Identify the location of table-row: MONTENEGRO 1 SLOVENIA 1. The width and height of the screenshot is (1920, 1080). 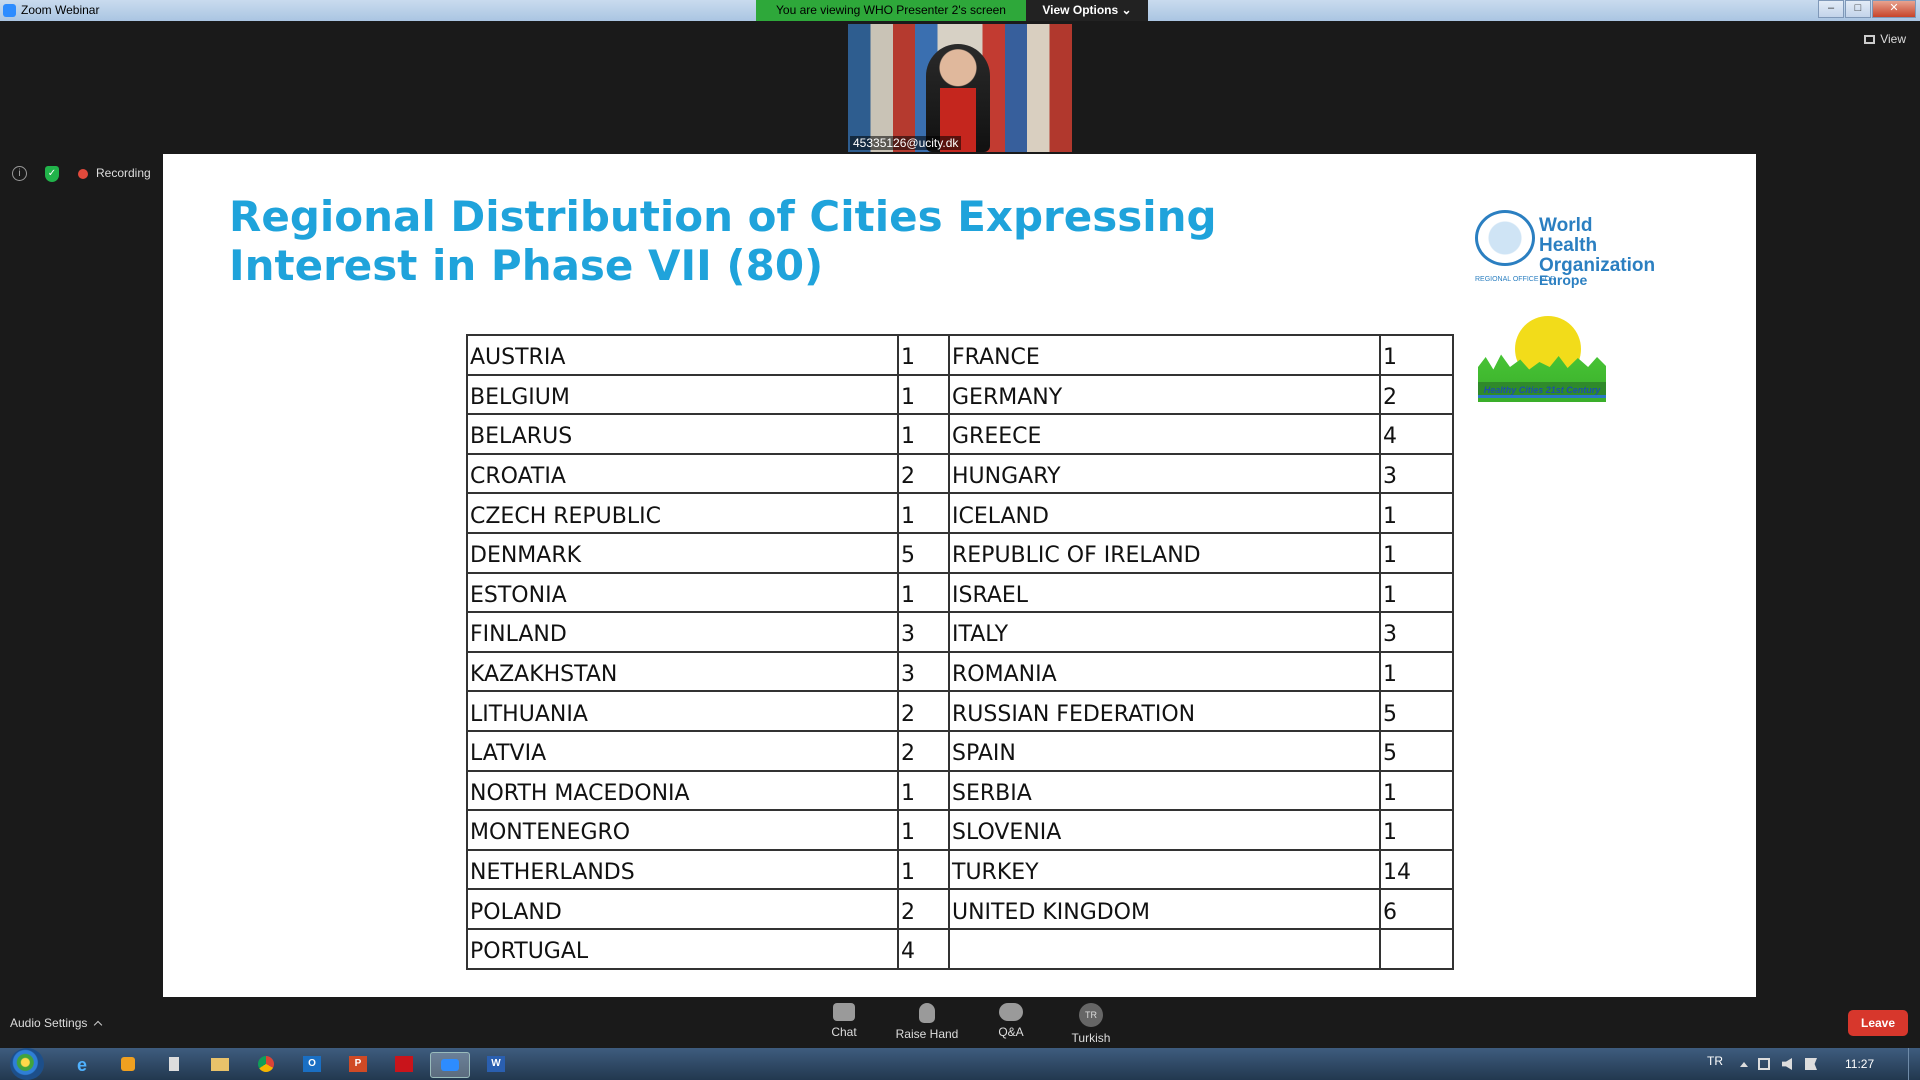
(960, 830).